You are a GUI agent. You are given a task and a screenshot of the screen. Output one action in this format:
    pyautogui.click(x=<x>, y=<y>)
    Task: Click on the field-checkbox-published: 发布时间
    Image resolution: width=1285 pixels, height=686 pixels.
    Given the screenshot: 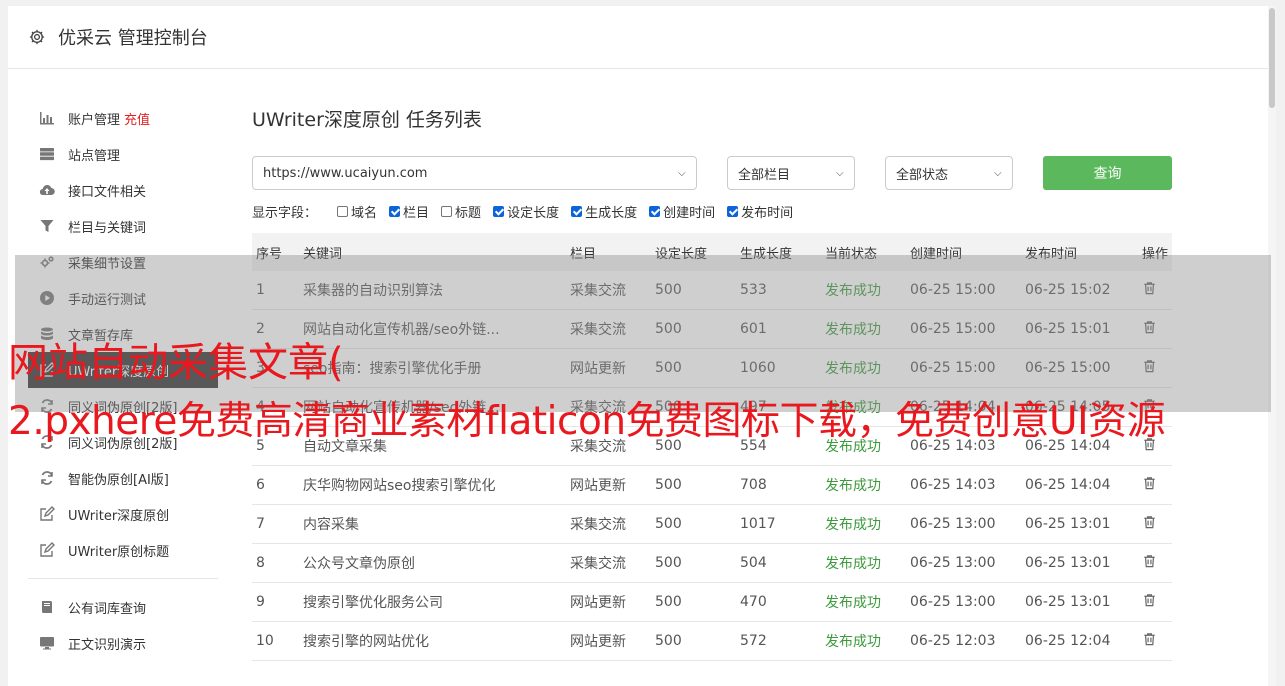 What is the action you would take?
    pyautogui.click(x=760, y=211)
    